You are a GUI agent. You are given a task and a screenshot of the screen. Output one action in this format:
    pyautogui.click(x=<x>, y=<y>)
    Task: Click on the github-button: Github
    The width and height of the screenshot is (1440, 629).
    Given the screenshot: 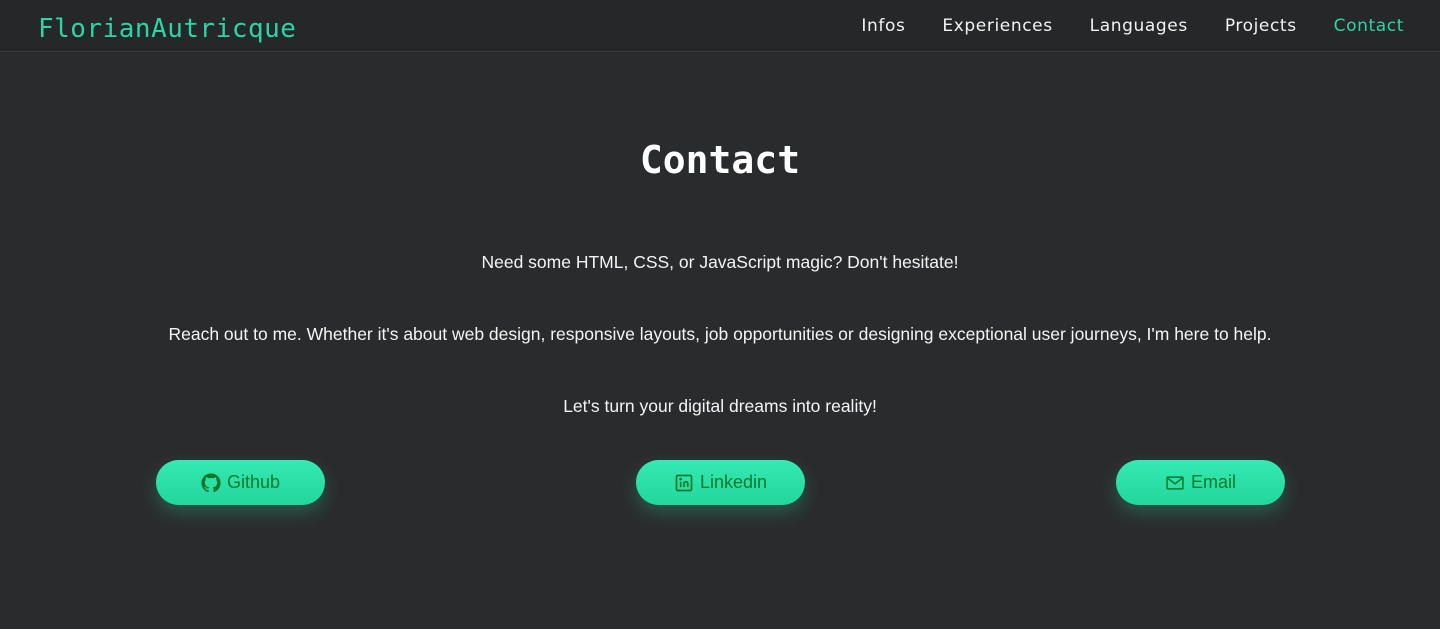 What is the action you would take?
    pyautogui.click(x=240, y=482)
    